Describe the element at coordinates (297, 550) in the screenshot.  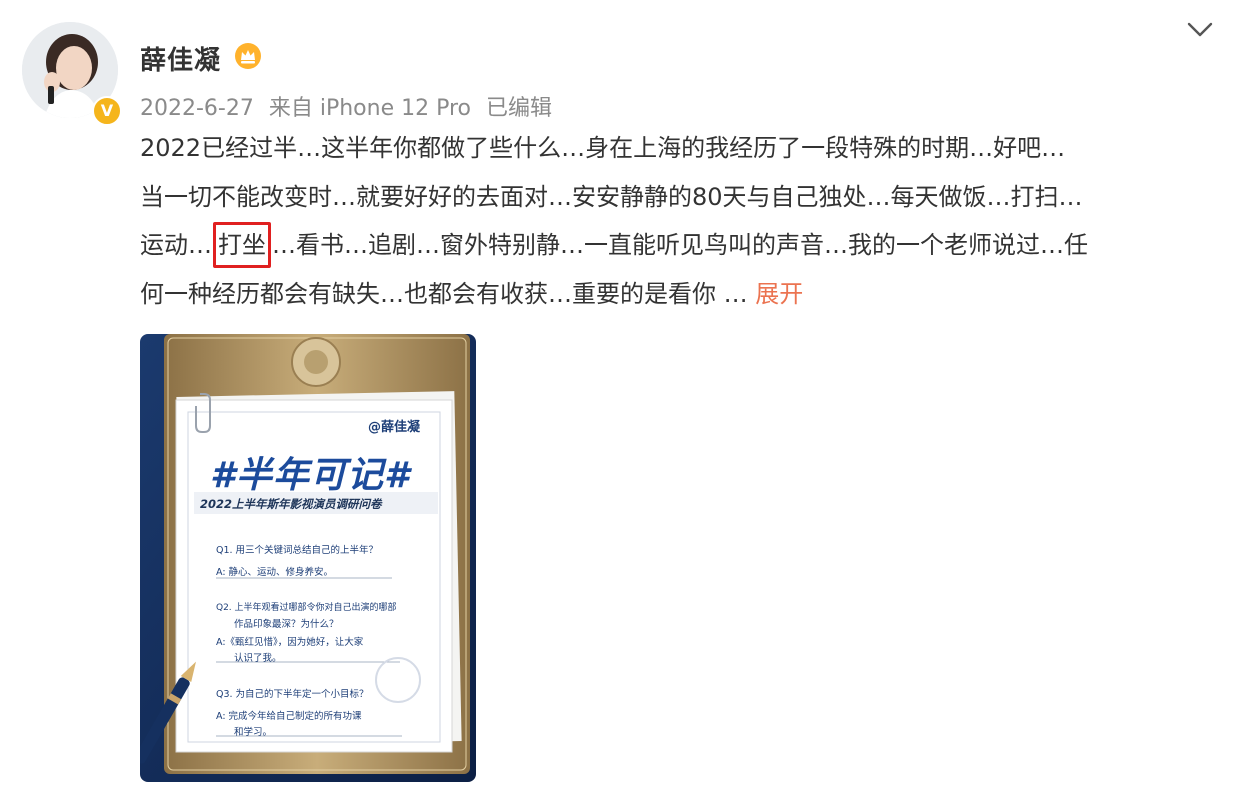
I see `poster-question-1: Q1. 用三个关键词总结自己的上半年？` at that location.